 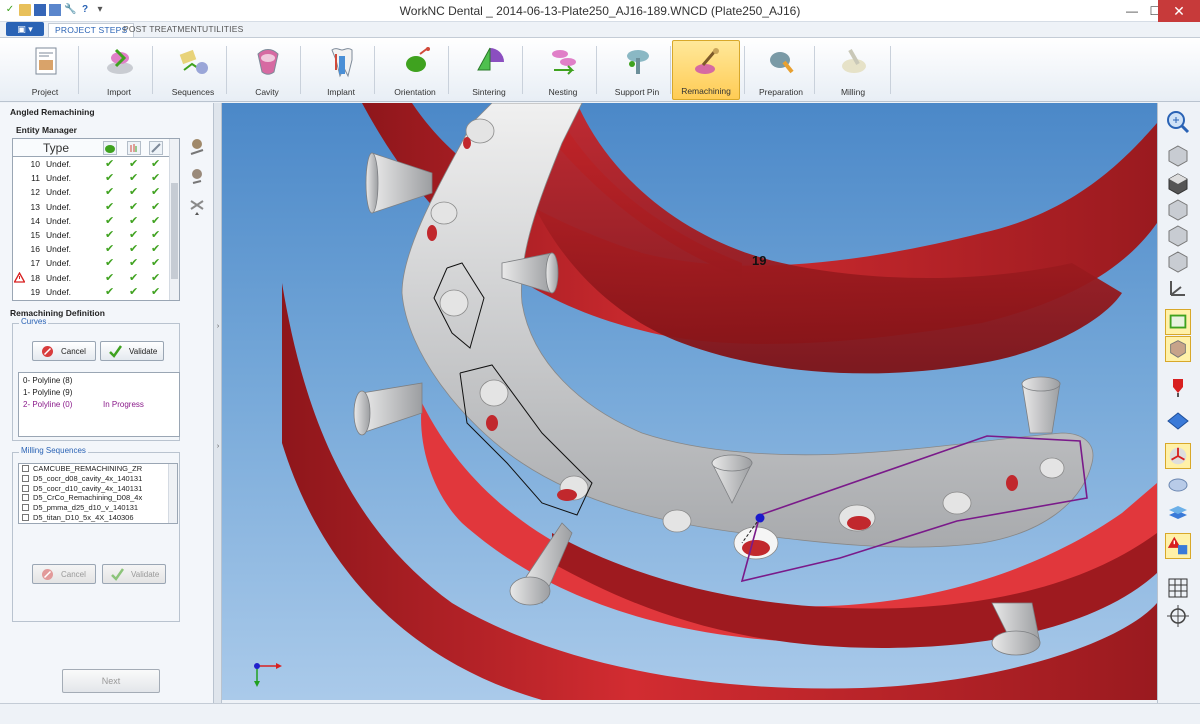 What do you see at coordinates (1178, 184) in the screenshot?
I see `view-top-cube-icon` at bounding box center [1178, 184].